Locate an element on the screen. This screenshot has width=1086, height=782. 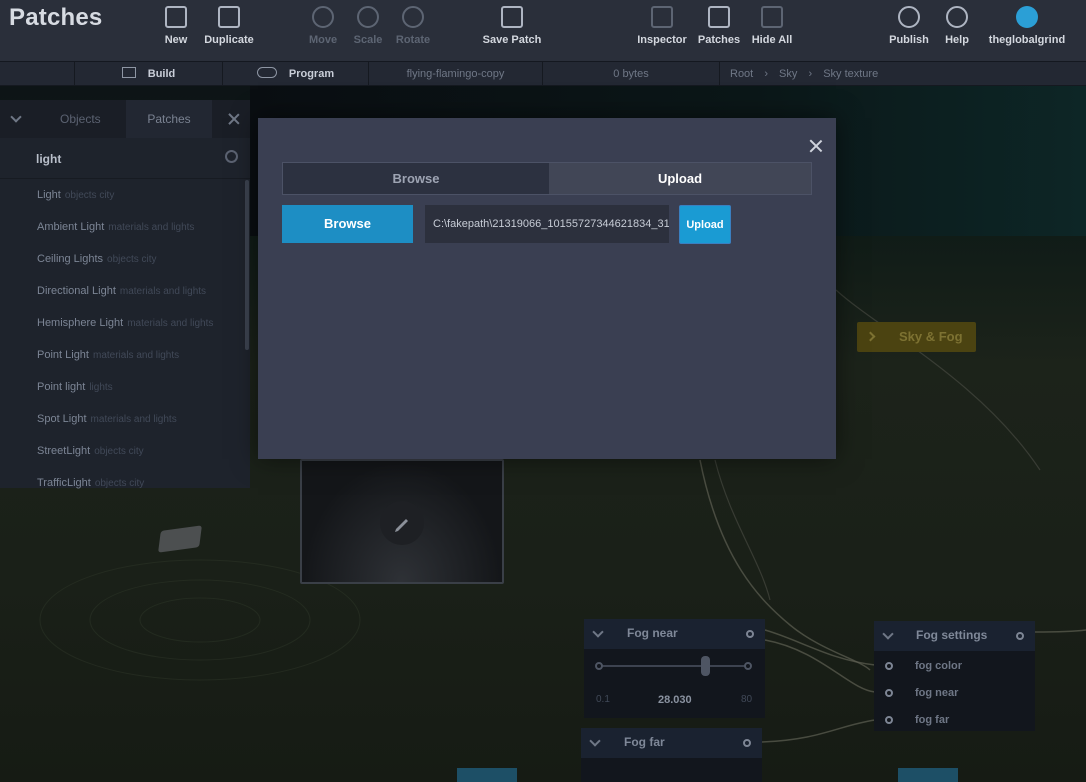
list-item: StreetLight objects city is located at coordinates (90, 451).